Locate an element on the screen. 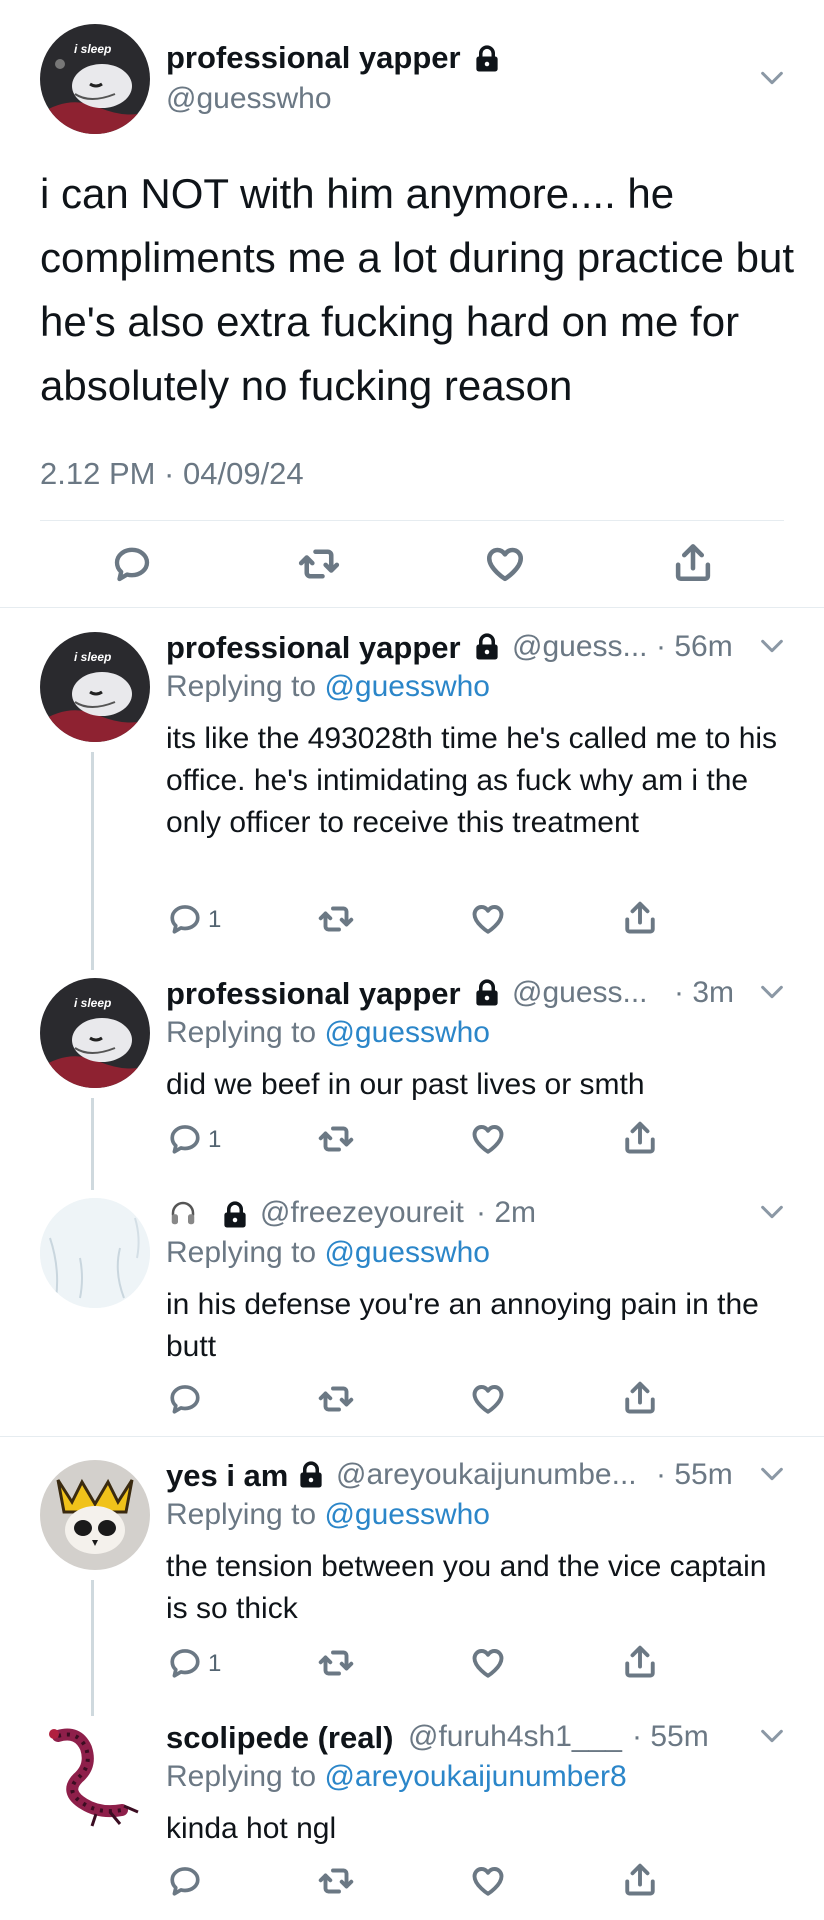 The height and width of the screenshot is (1920, 824). white-fur-avatar-image is located at coordinates (95, 1253).